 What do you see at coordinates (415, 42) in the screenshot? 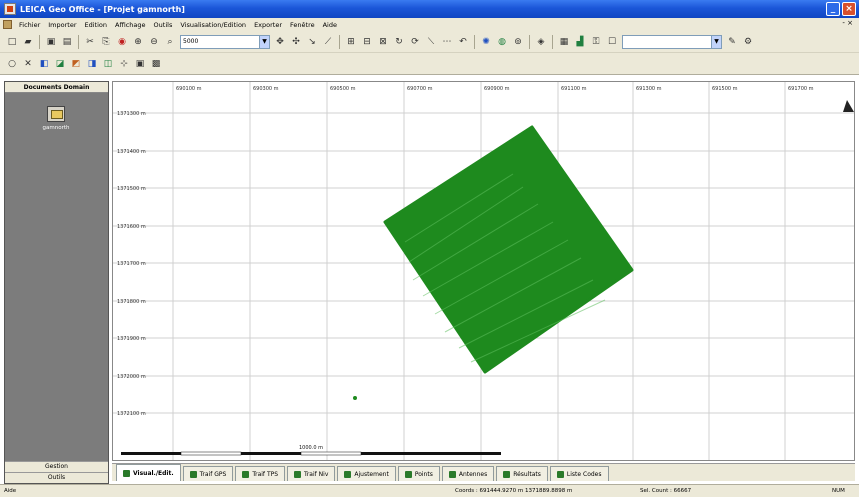
I see `refresh-icon: ⟳` at bounding box center [415, 42].